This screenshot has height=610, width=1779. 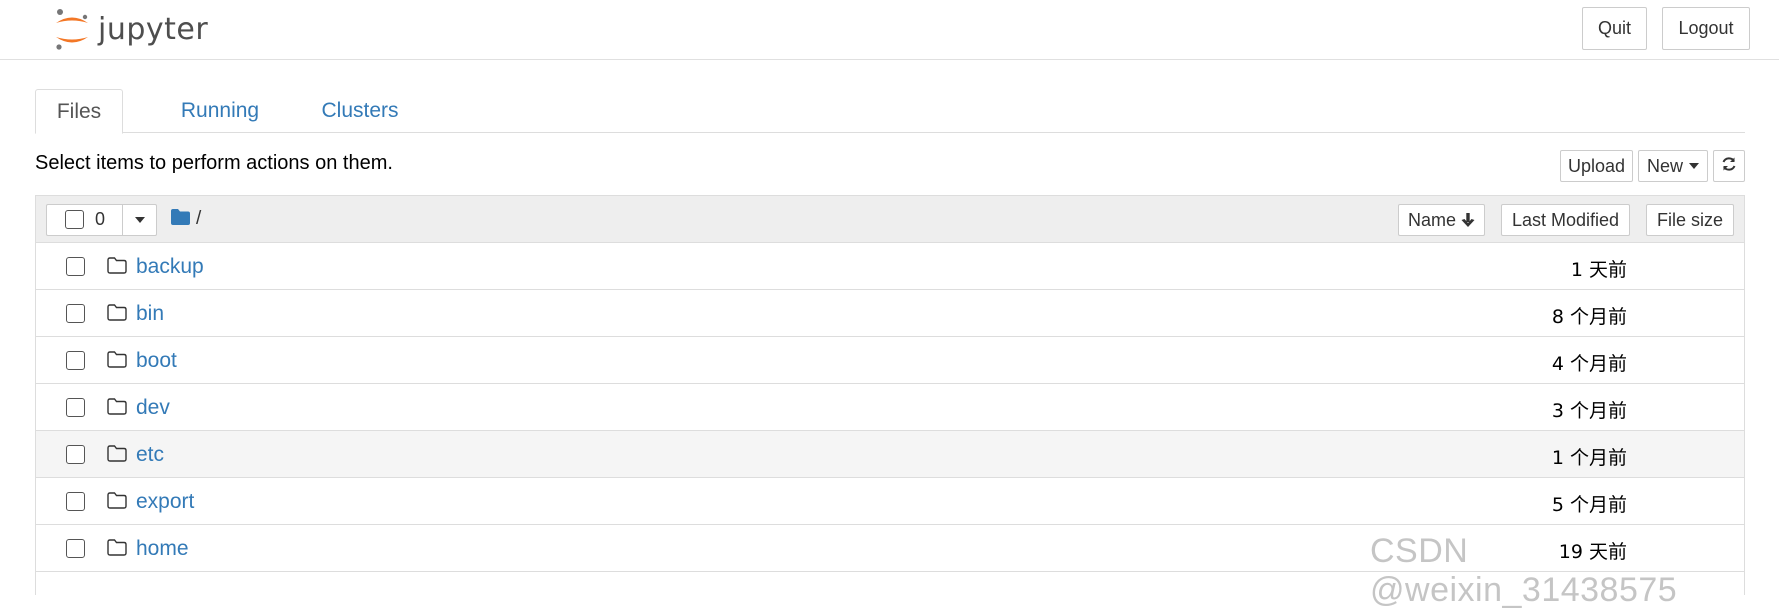 What do you see at coordinates (1431, 219) in the screenshot?
I see `sort-name-label: Name` at bounding box center [1431, 219].